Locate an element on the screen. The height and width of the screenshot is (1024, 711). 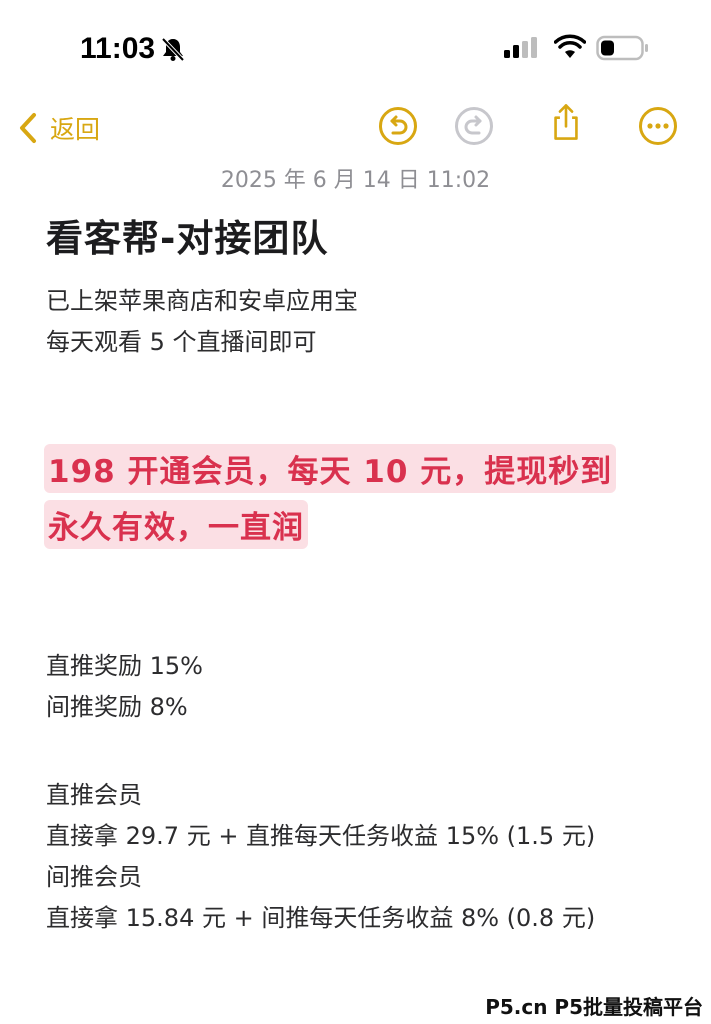
note-date: 2025 年 6 月 14 日 11:02 is located at coordinates (355, 180).